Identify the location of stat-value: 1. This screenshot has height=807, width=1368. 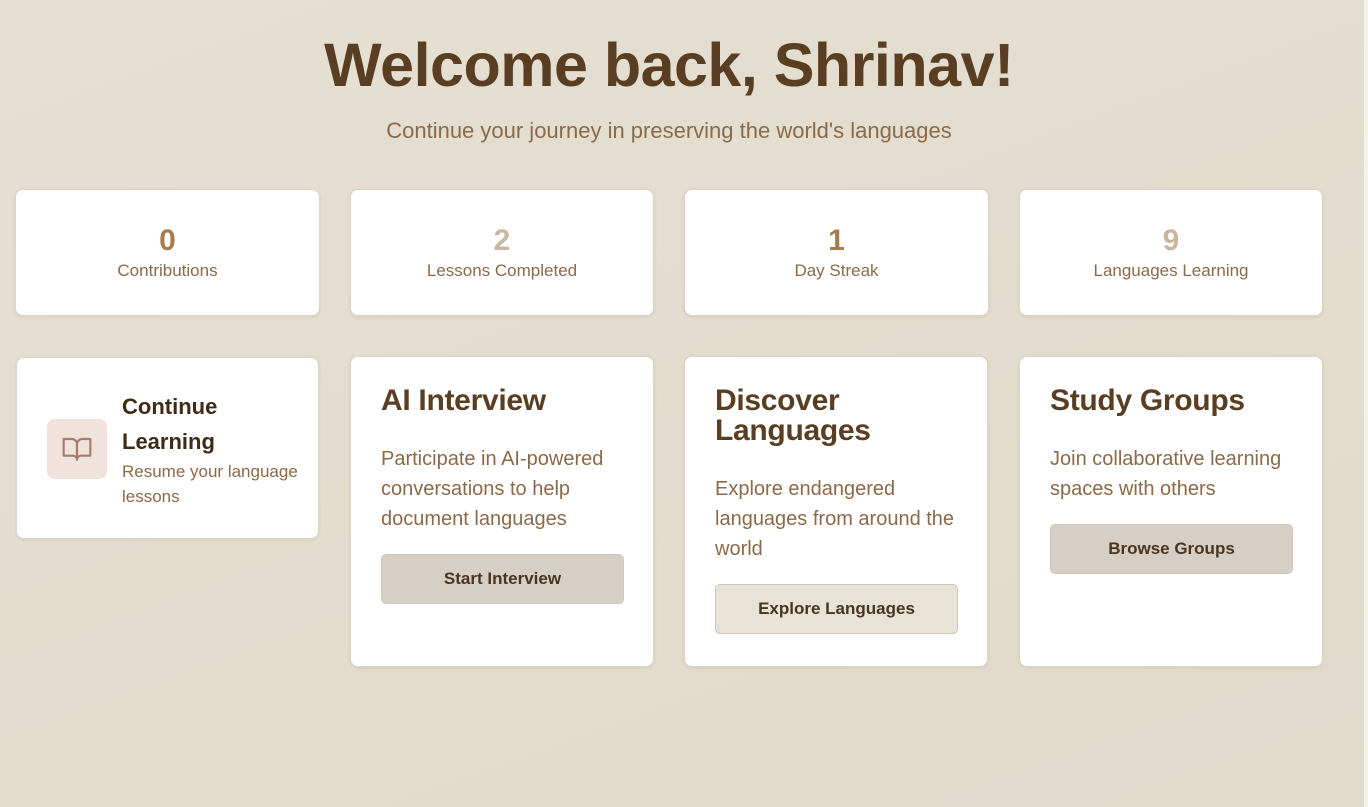
(836, 240).